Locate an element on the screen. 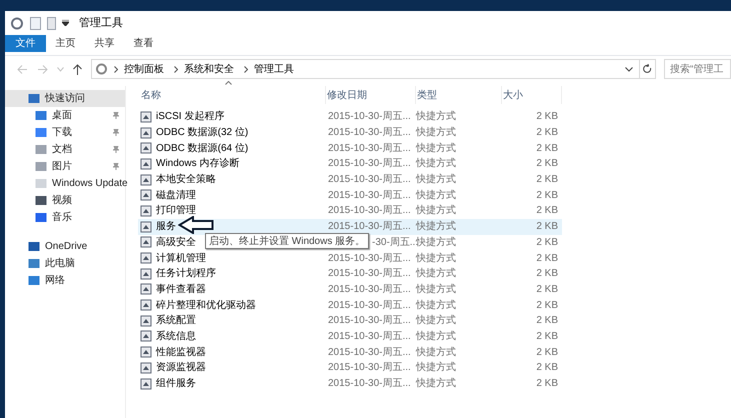  file-row: 性能监视器 2015-10-30-周五... 快捷方式 2 KB is located at coordinates (350, 352).